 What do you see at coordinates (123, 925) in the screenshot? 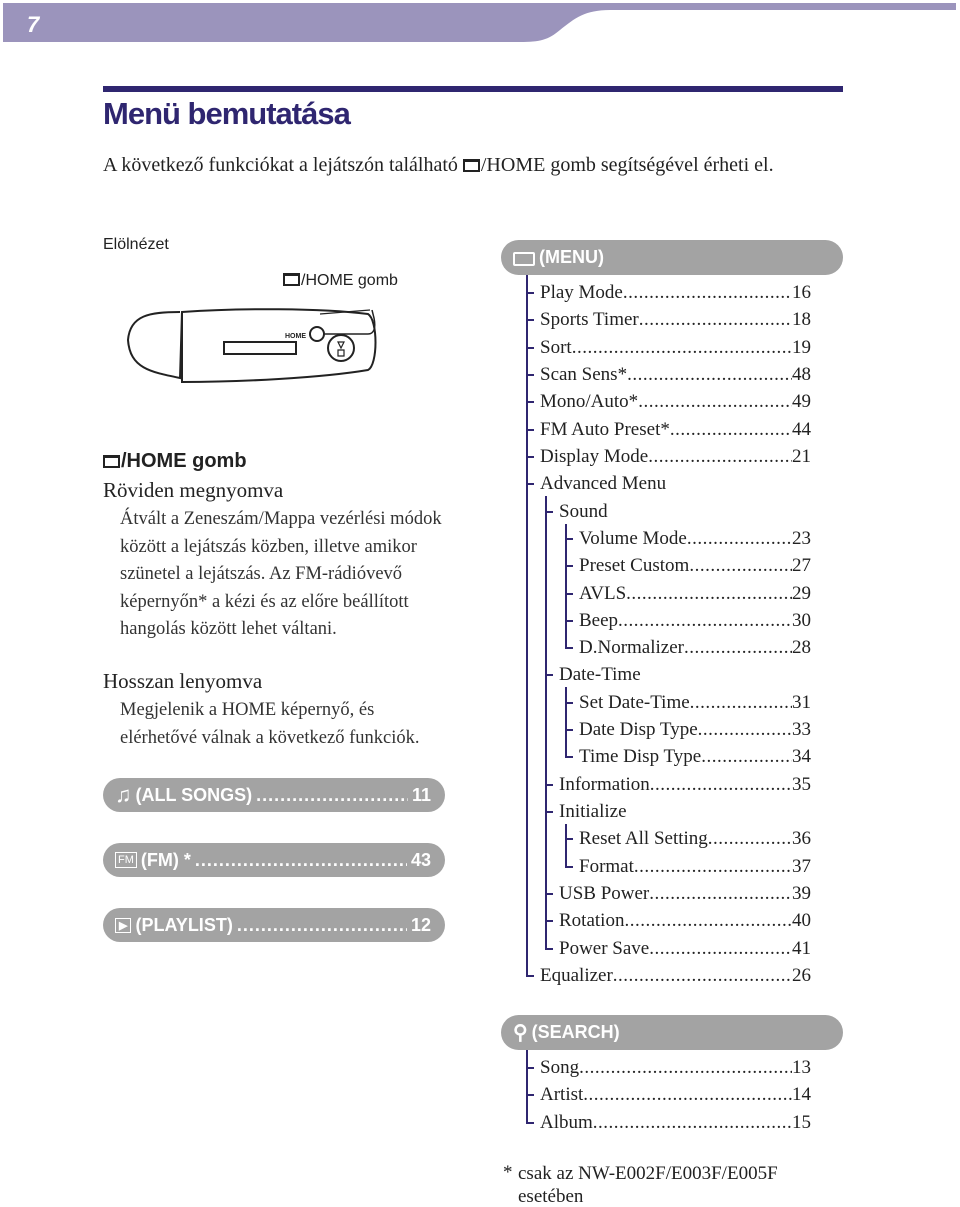
I see `playlist-icon: ▶` at bounding box center [123, 925].